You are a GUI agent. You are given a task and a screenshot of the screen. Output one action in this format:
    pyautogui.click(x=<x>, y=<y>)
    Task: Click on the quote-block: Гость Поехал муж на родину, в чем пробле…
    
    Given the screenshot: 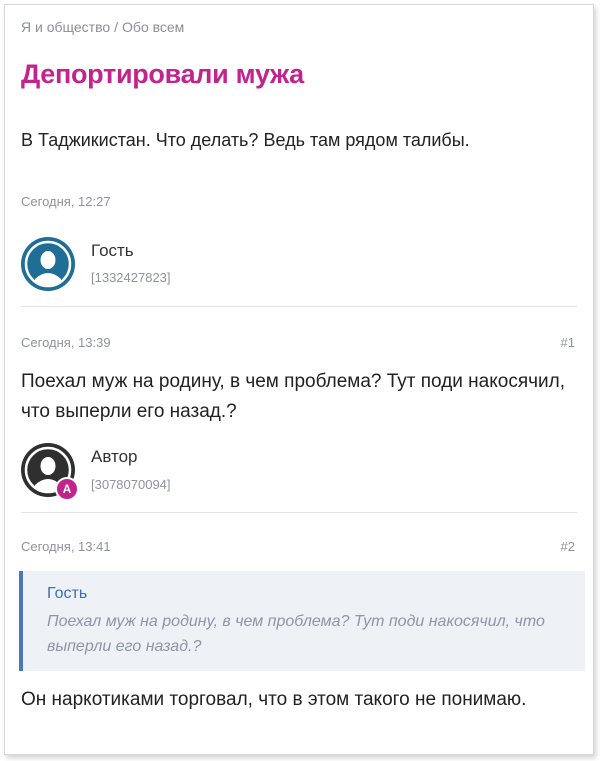 What is the action you would take?
    pyautogui.click(x=302, y=621)
    